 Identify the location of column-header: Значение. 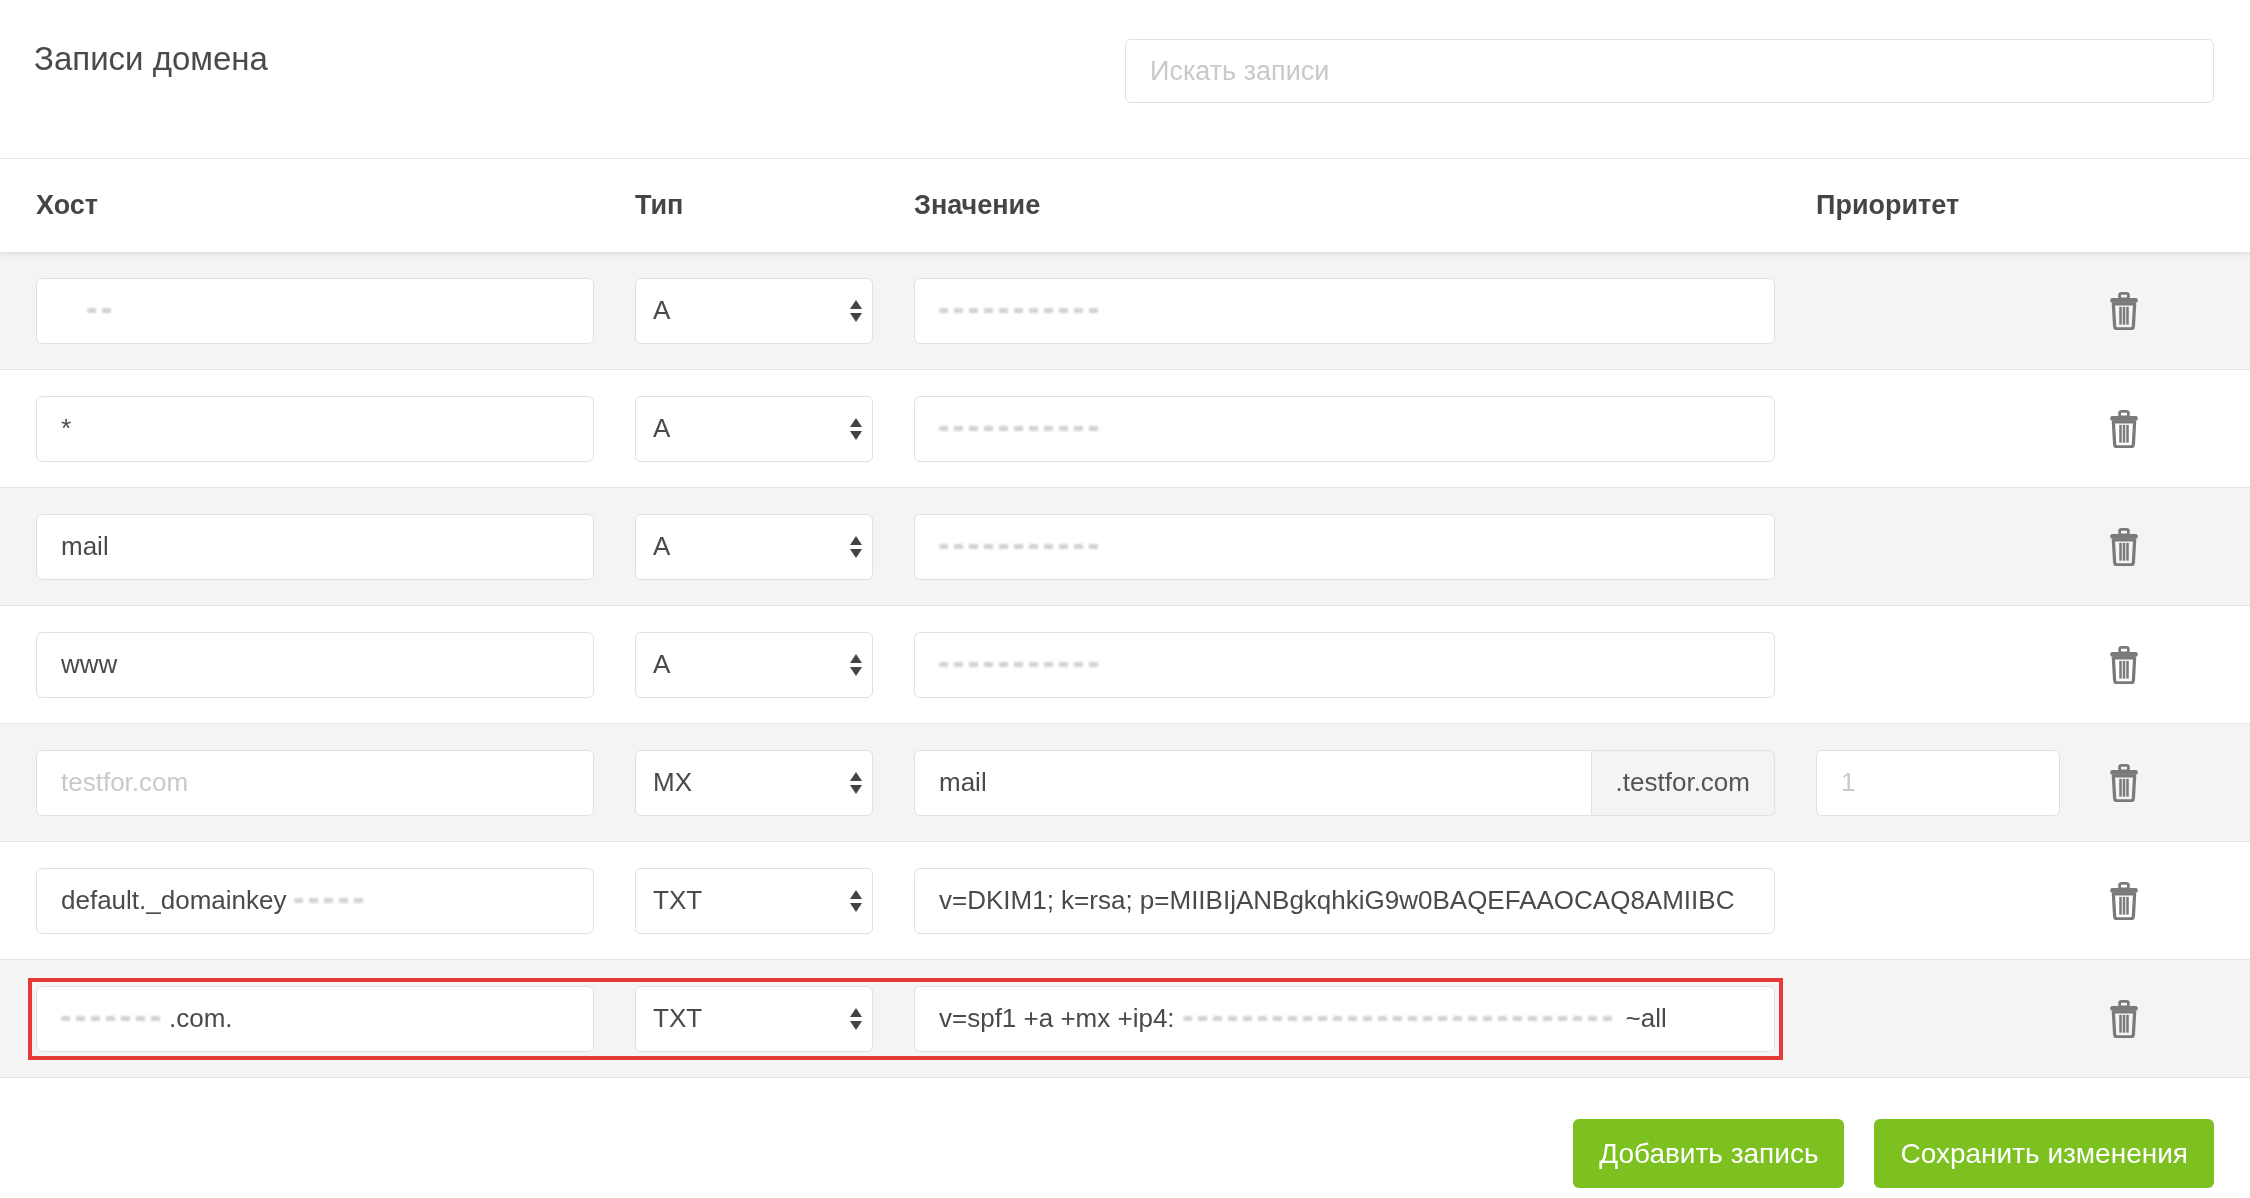
(978, 206).